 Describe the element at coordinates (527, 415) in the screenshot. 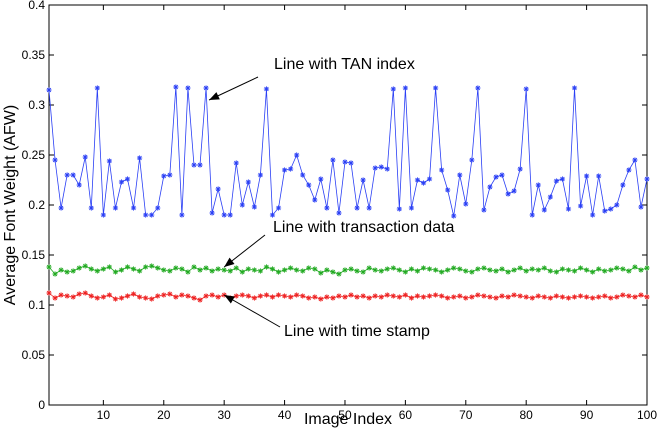

I see `x-tick-label: 80` at that location.